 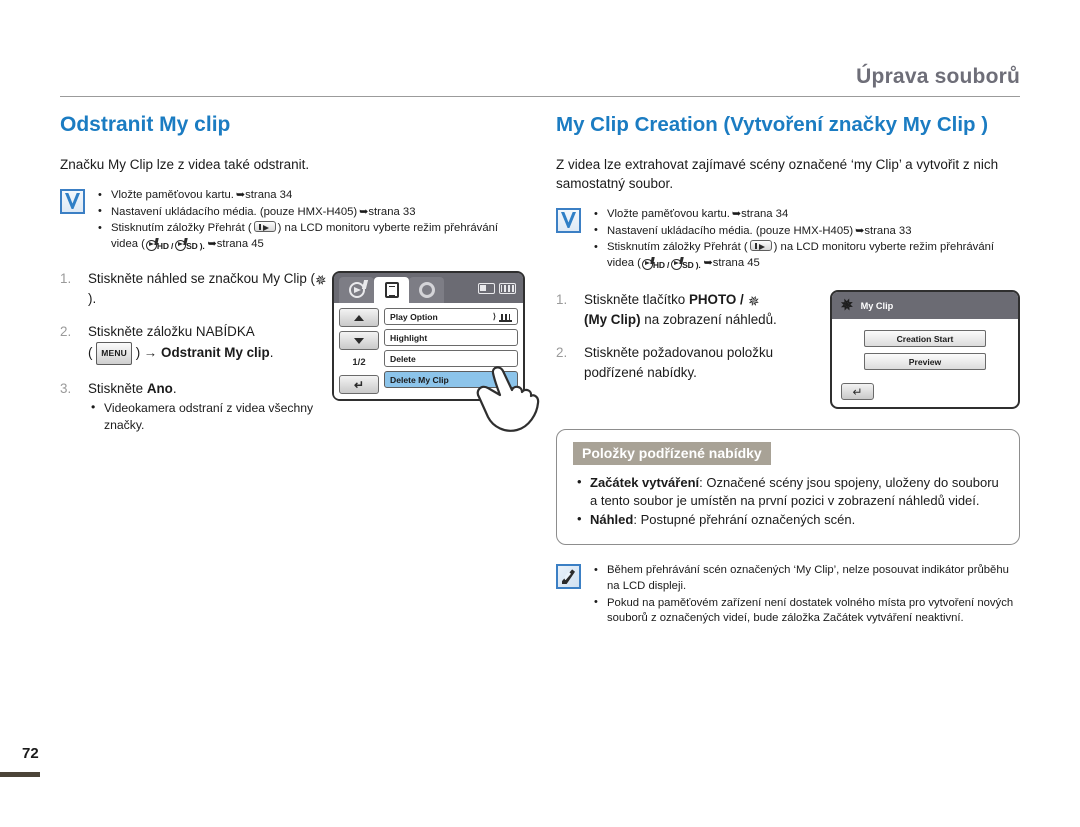 I want to click on menu-list-icon, so click(x=391, y=290).